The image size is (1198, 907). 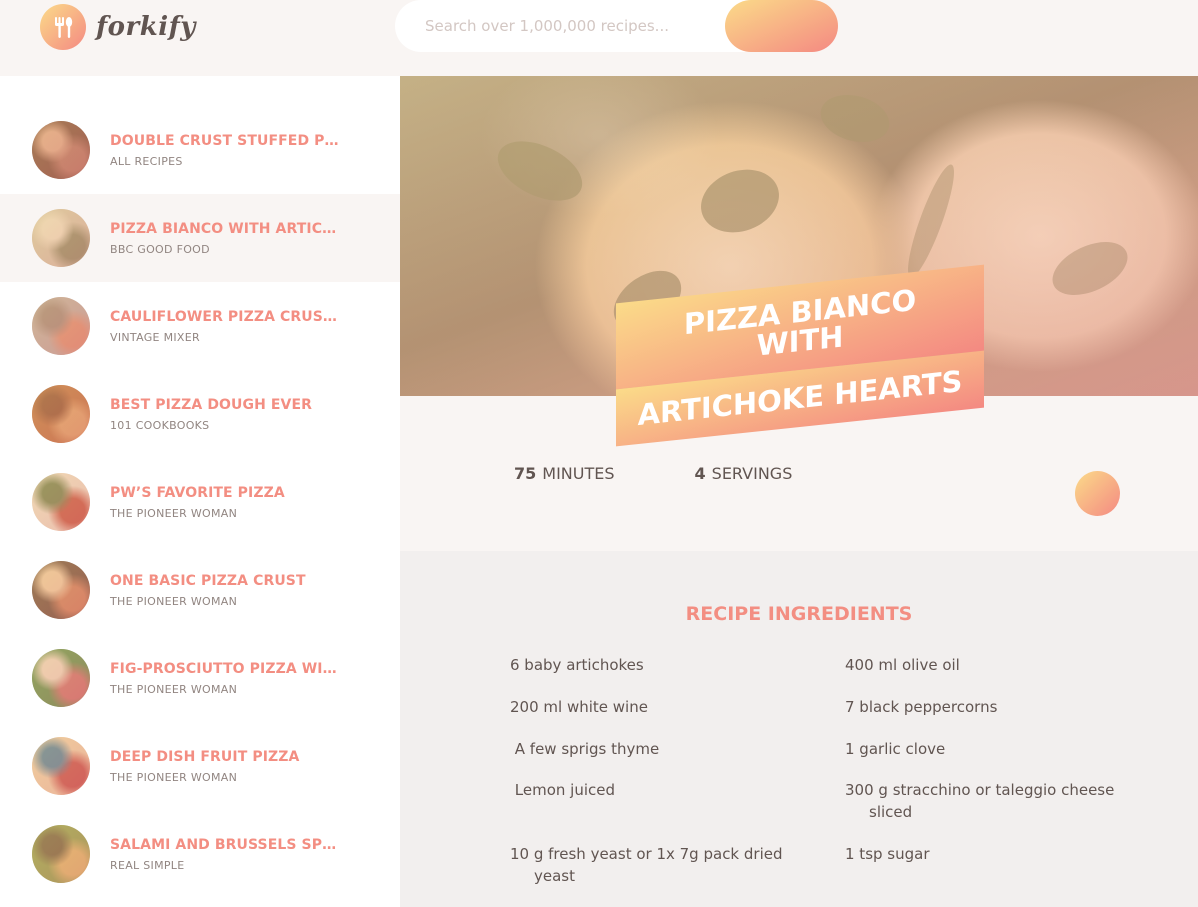 What do you see at coordinates (891, 812) in the screenshot?
I see `ingredient-text-continued: sliced` at bounding box center [891, 812].